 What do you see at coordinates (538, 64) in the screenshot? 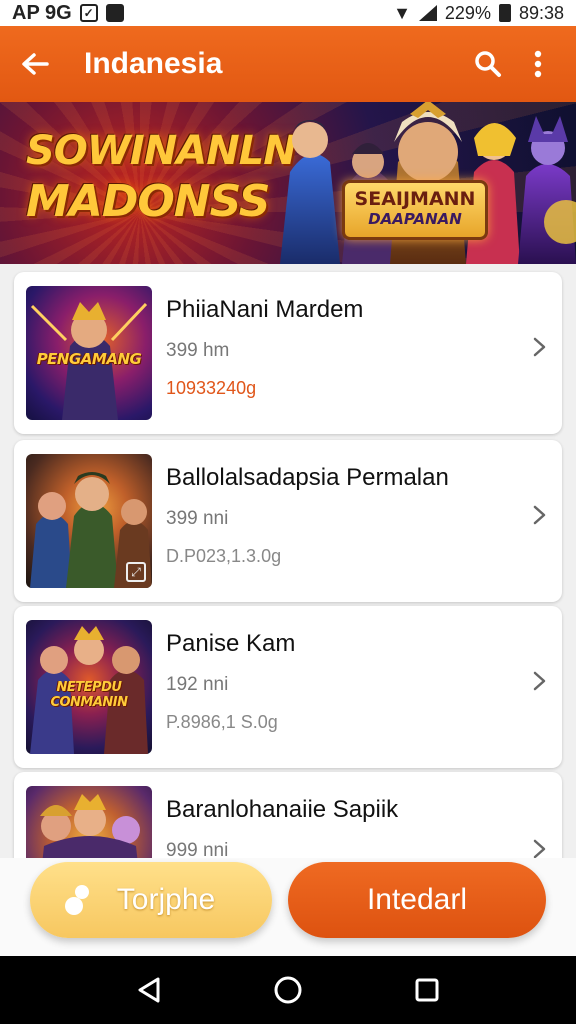
I see `more-vert-icon` at bounding box center [538, 64].